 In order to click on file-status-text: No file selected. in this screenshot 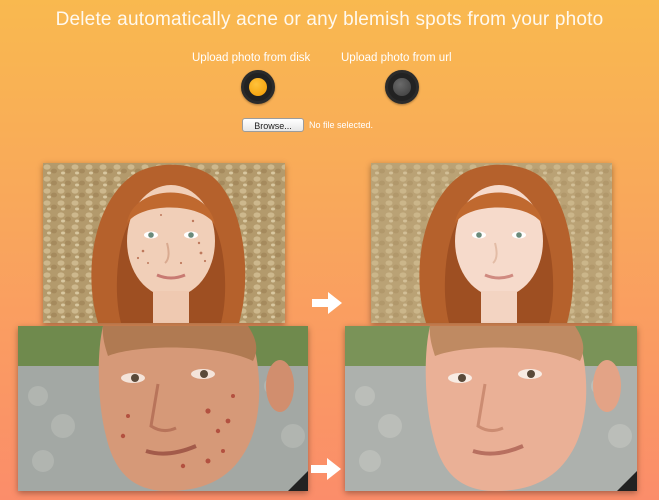, I will do `click(341, 125)`.